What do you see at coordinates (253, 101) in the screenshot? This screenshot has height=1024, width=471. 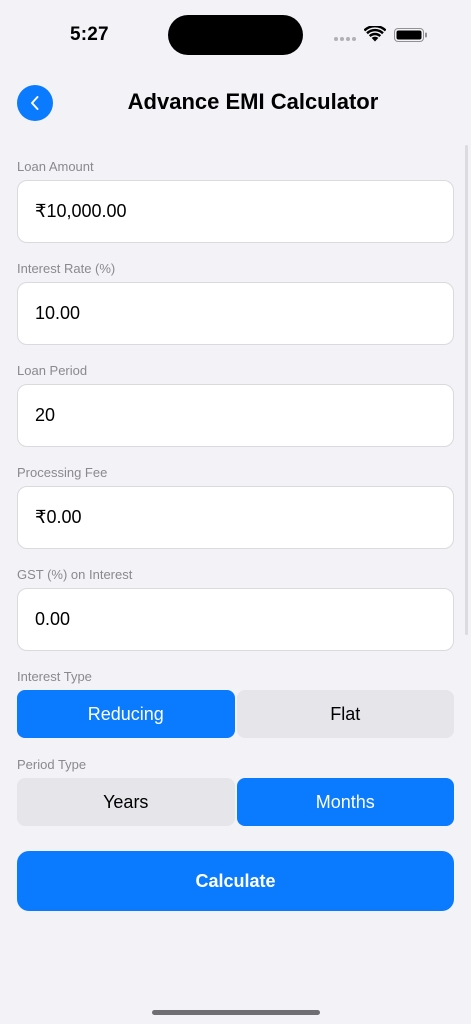 I see `page-title: Advance EMI Calculator` at bounding box center [253, 101].